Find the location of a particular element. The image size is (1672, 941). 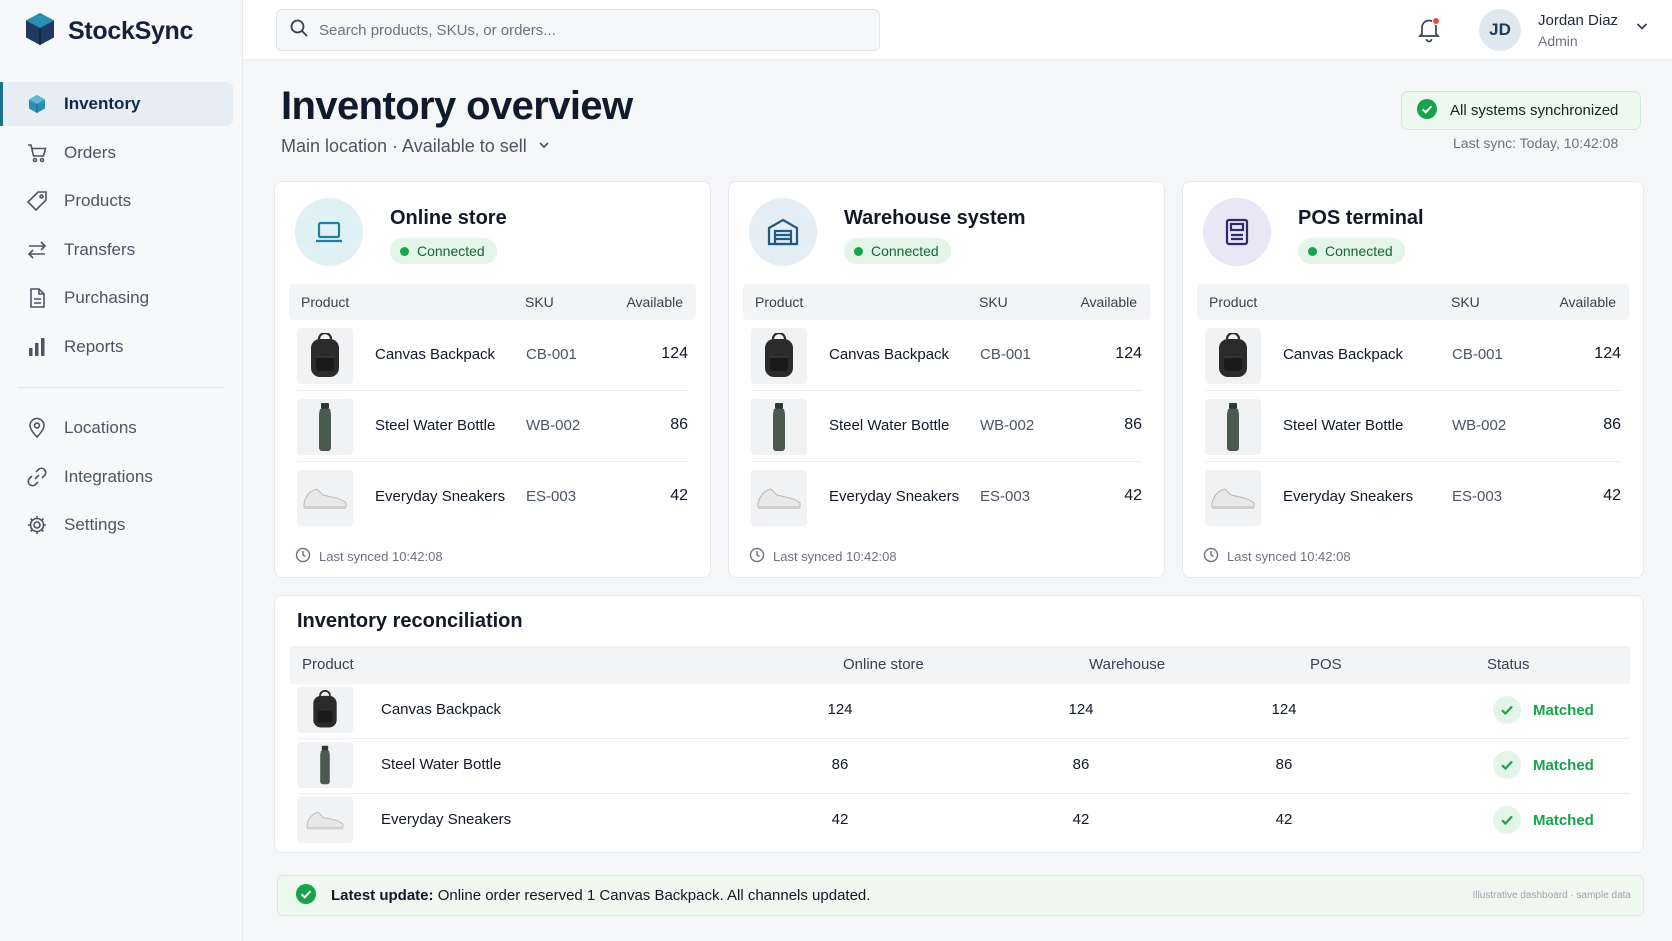

sidebar-item-reports: Reports is located at coordinates (121, 347).